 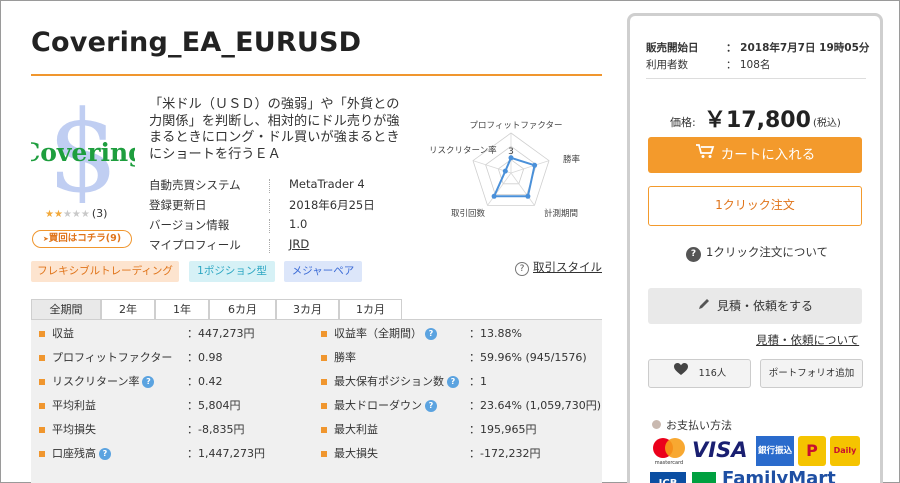 What do you see at coordinates (495, 333) in the screenshot?
I see `stat-value: ：13.88%` at bounding box center [495, 333].